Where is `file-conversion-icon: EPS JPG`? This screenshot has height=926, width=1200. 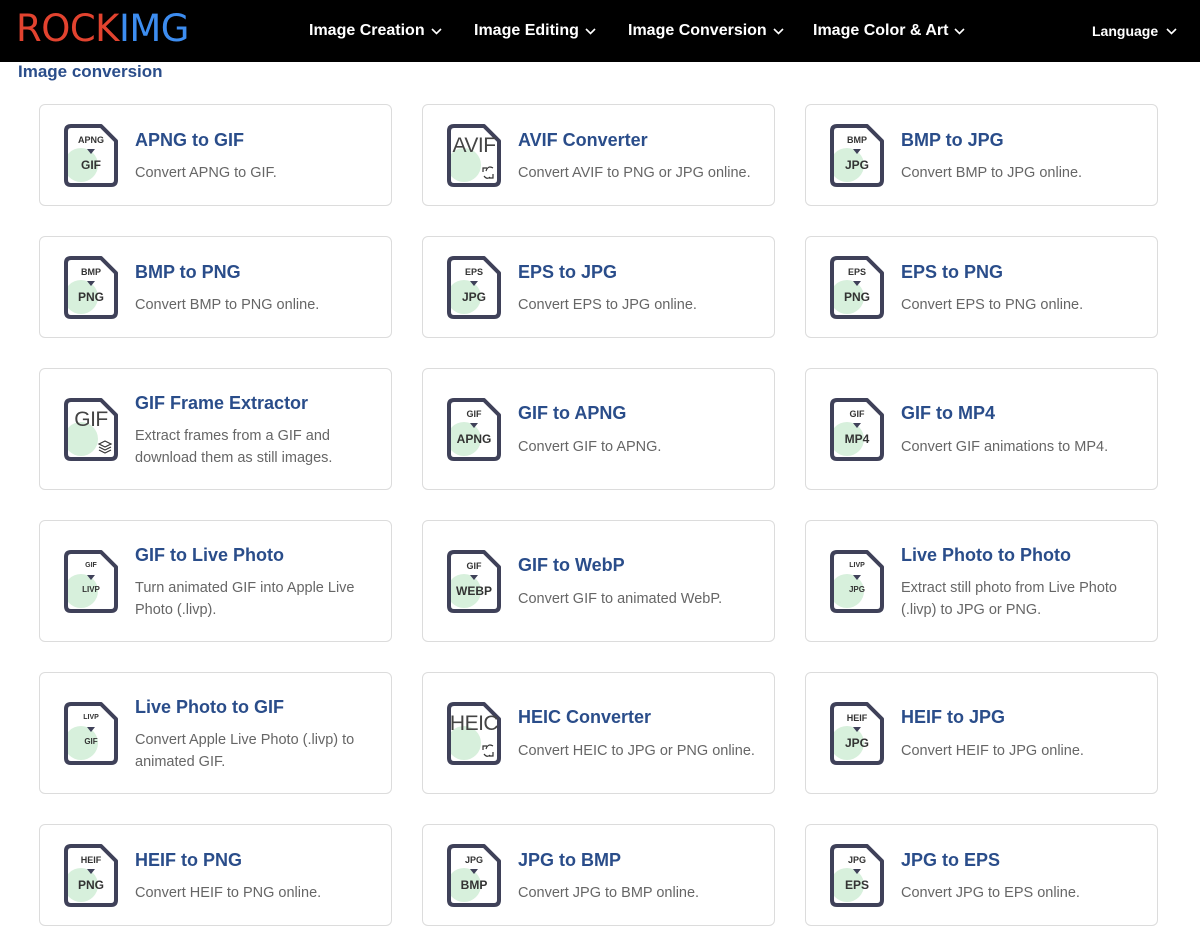 file-conversion-icon: EPS JPG is located at coordinates (474, 288).